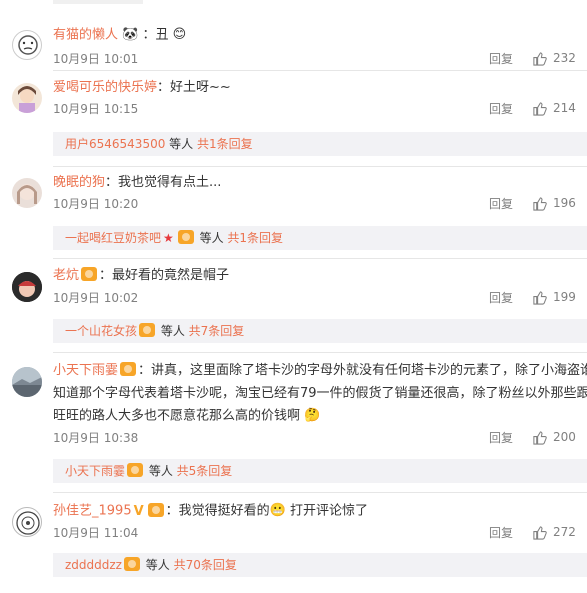 The image size is (587, 593). I want to click on comment-text-after: 打开评论惊了, so click(326, 511).